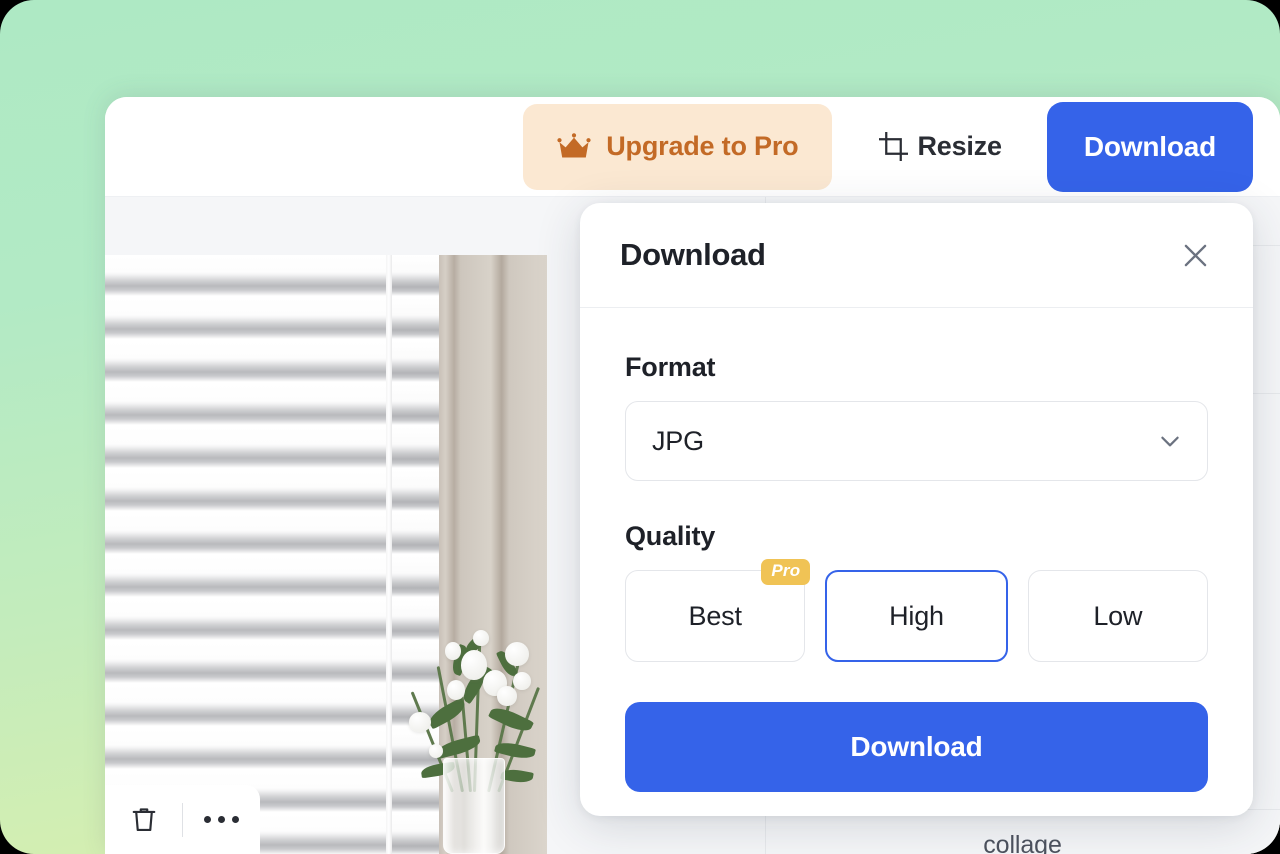 The image size is (1280, 854). Describe the element at coordinates (474, 806) in the screenshot. I see `glass-vase` at that location.